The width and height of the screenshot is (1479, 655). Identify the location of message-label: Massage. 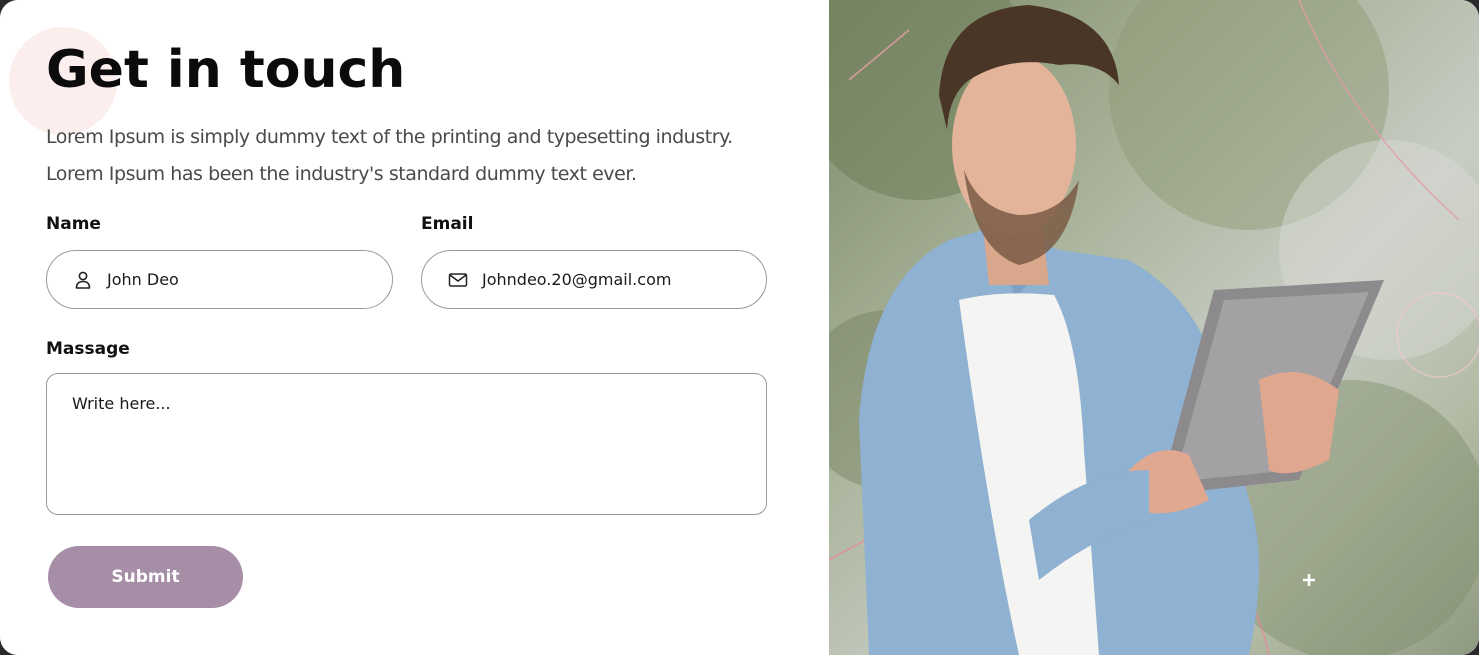
(88, 349).